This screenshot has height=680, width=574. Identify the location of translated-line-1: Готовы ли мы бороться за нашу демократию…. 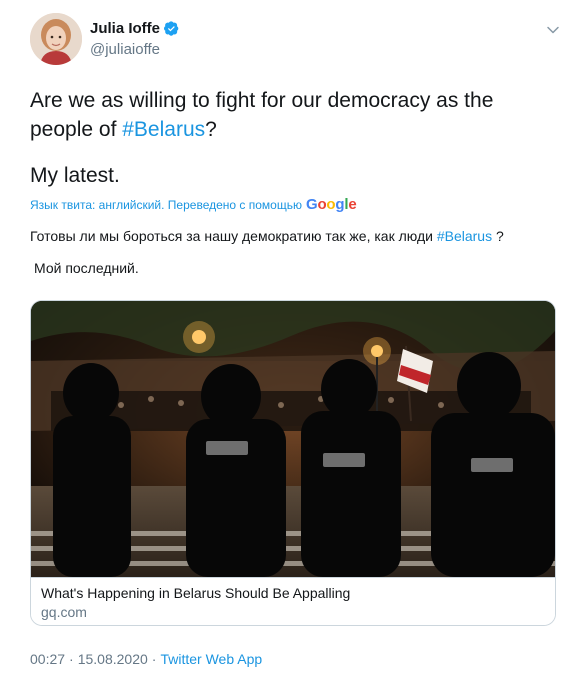
(267, 236).